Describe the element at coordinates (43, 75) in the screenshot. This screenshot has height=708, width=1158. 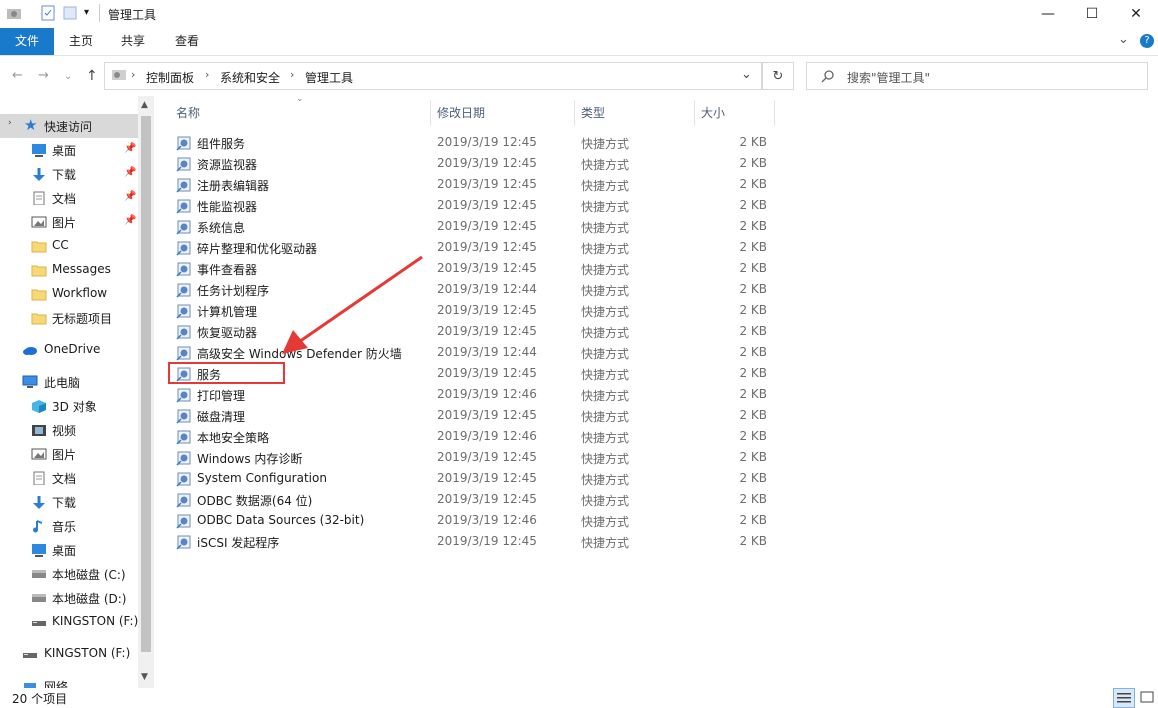
I see `forward-button: →` at that location.